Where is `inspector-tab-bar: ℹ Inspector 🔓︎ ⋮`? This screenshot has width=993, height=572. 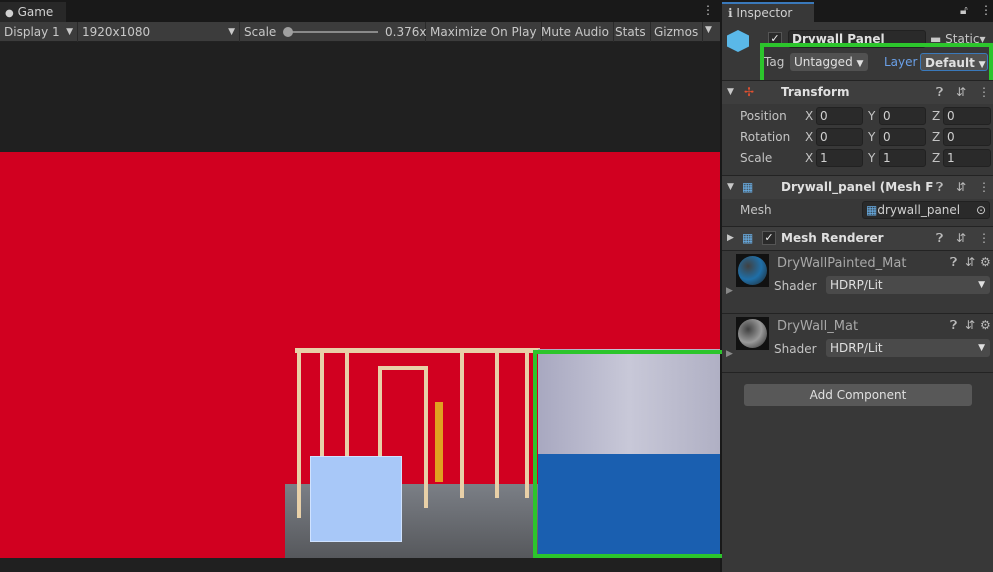
inspector-tab-bar: ℹ Inspector 🔓︎ ⋮ is located at coordinates (857, 11).